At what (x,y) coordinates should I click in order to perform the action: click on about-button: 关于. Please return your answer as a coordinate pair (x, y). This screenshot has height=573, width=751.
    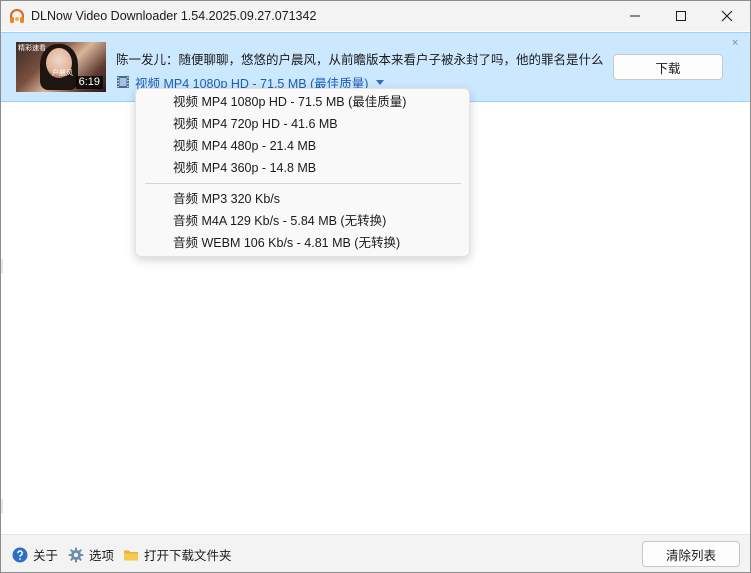
    Looking at the image, I should click on (35, 554).